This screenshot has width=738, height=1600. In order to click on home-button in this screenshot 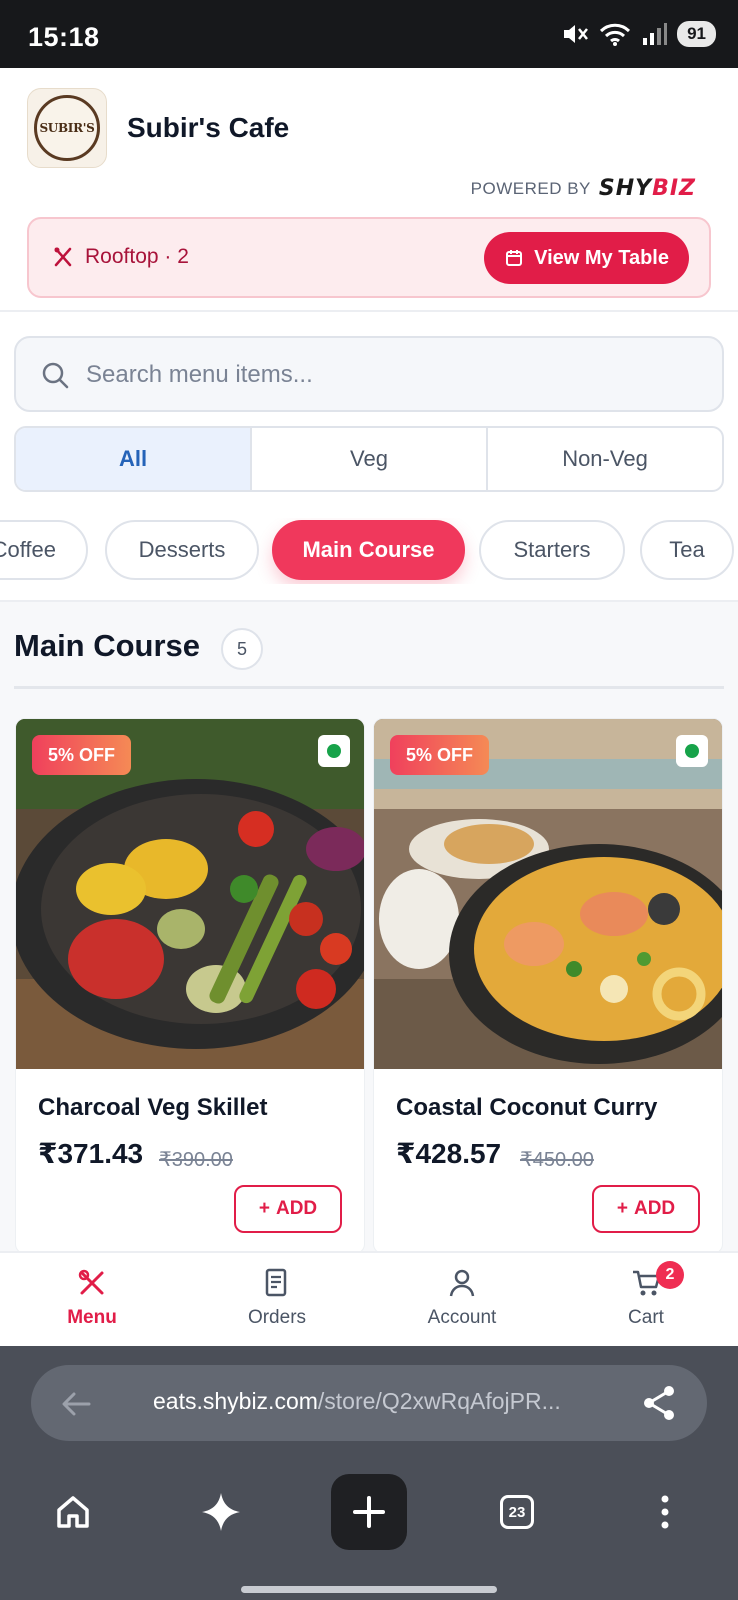, I will do `click(73, 1512)`.